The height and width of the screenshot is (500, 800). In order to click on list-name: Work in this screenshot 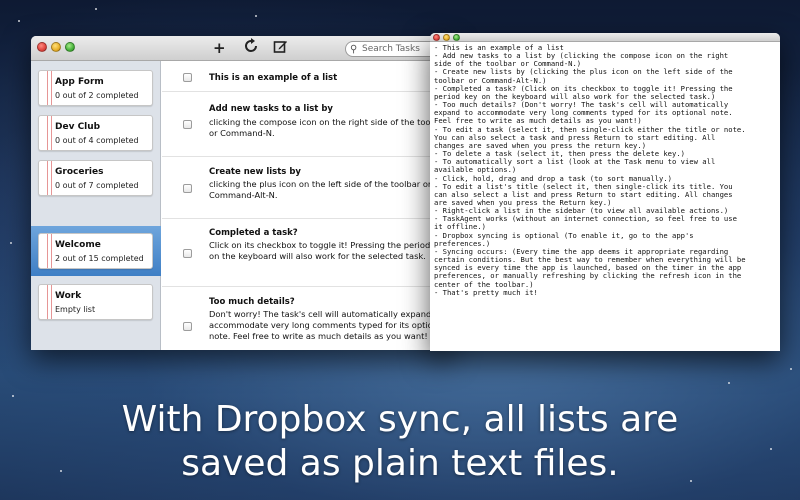, I will do `click(68, 296)`.